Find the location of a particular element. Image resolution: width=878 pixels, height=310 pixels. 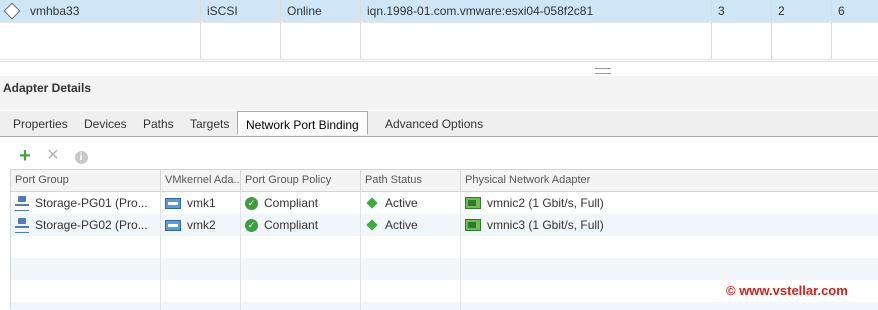

pane-splitter is located at coordinates (439, 68).